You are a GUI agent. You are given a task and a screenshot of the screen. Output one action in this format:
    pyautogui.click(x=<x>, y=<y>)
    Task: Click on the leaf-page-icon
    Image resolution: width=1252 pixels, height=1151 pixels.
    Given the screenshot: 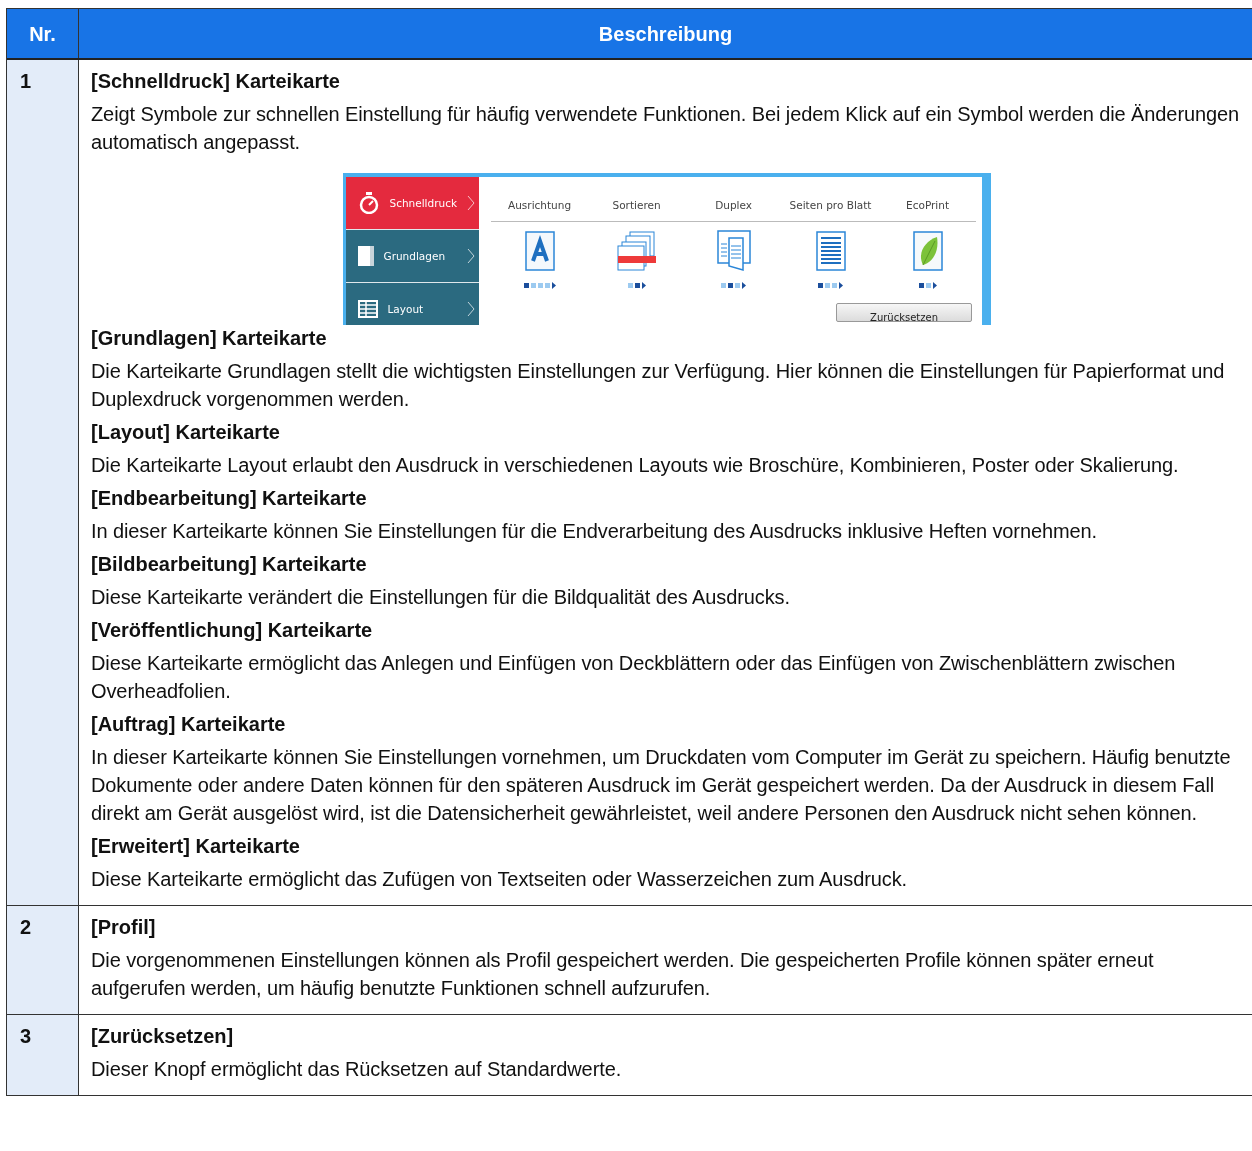 What is the action you would take?
    pyautogui.click(x=927, y=251)
    